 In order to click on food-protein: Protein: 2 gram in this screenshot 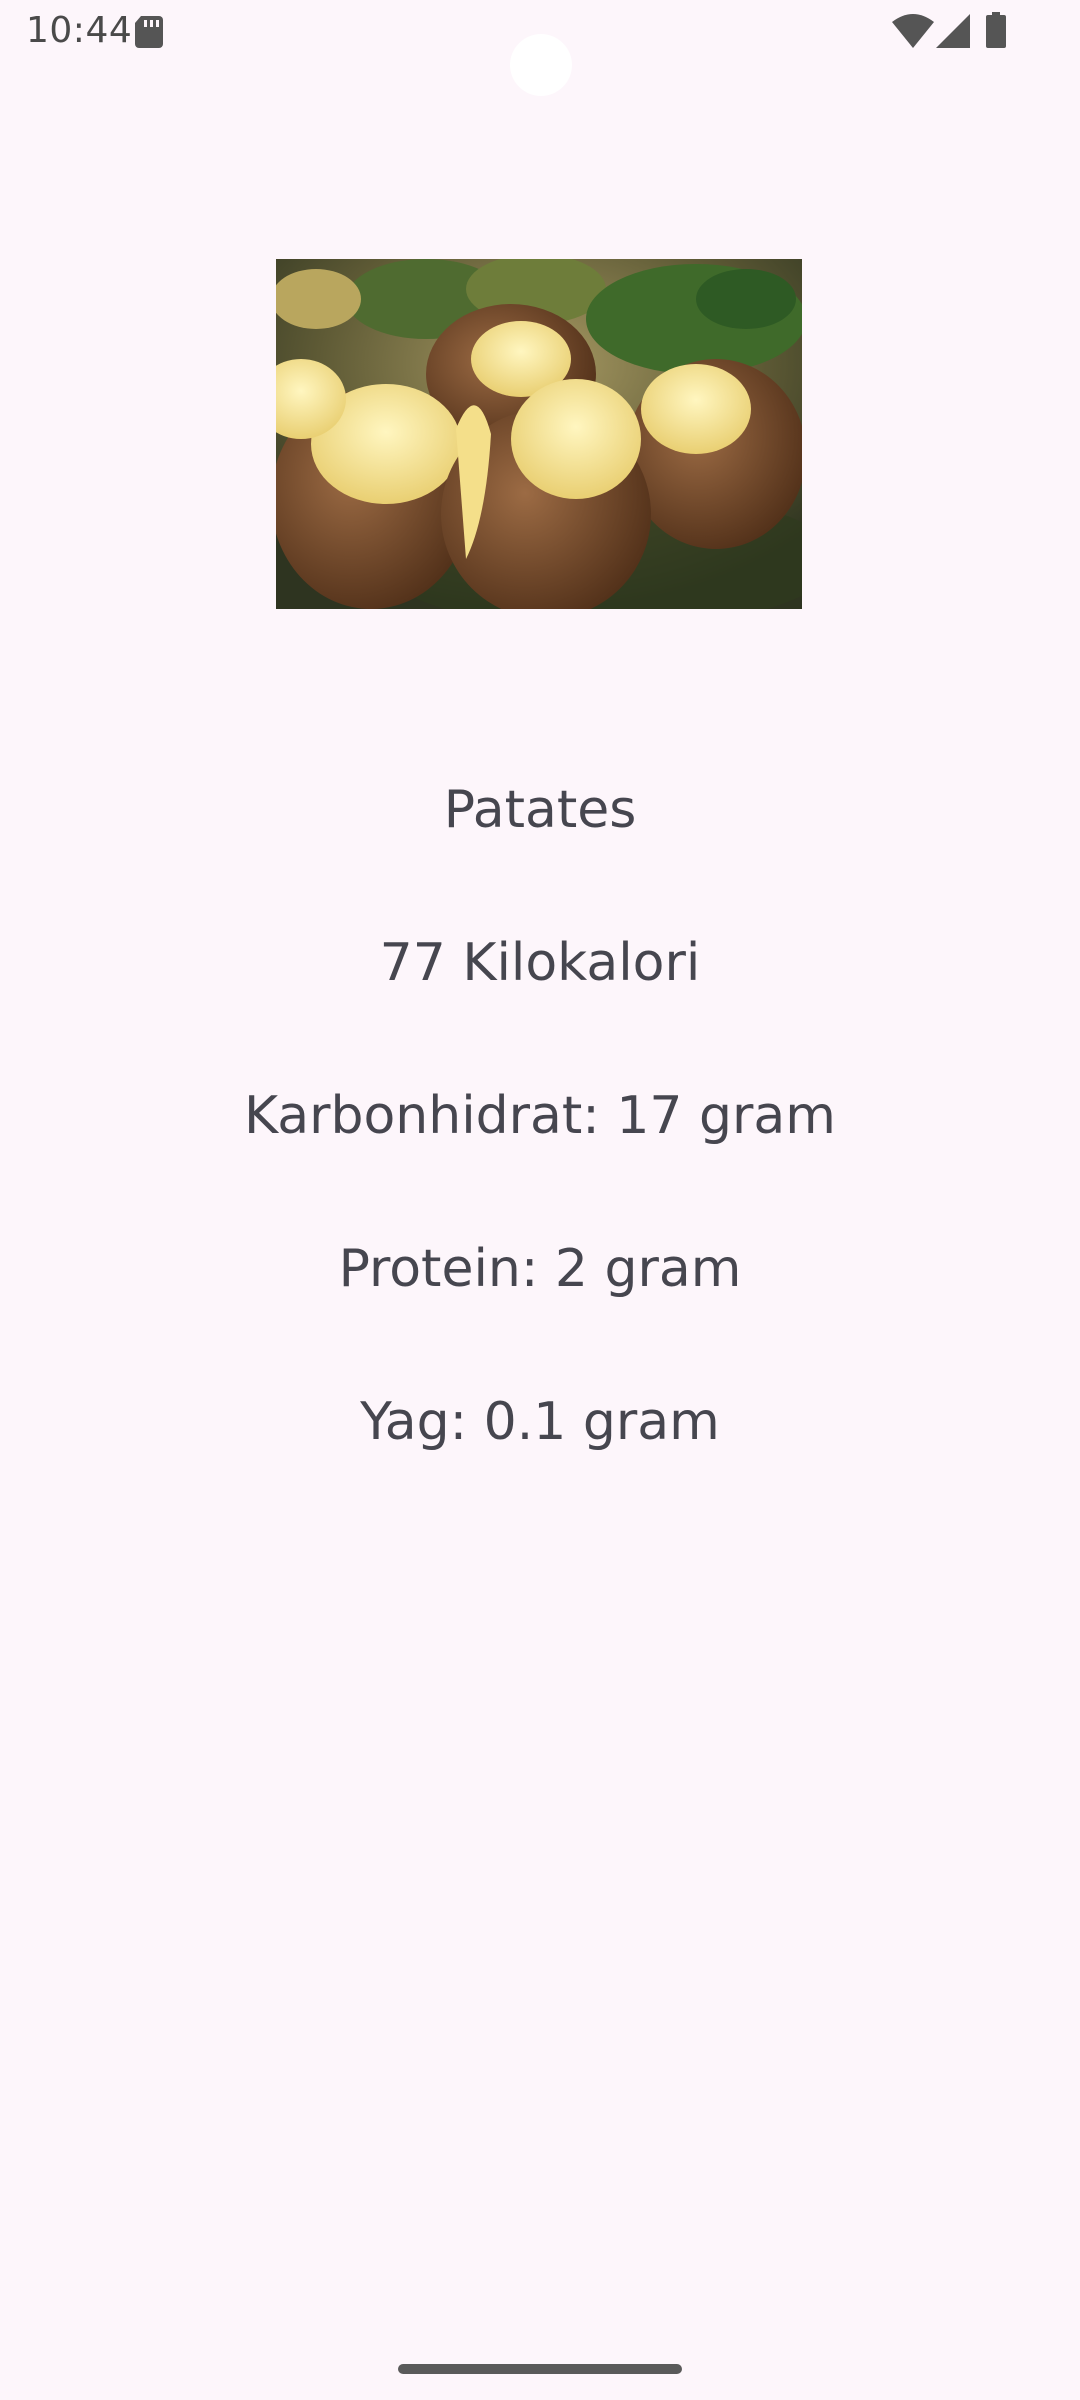, I will do `click(540, 1269)`.